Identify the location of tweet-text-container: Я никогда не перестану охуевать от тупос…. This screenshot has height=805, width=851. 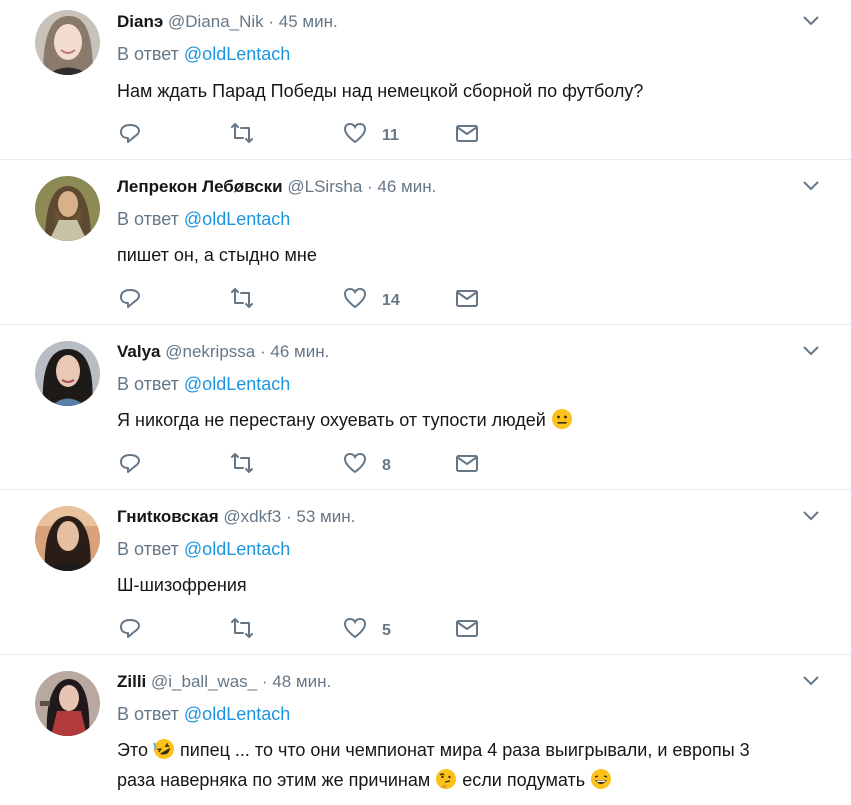
(467, 420).